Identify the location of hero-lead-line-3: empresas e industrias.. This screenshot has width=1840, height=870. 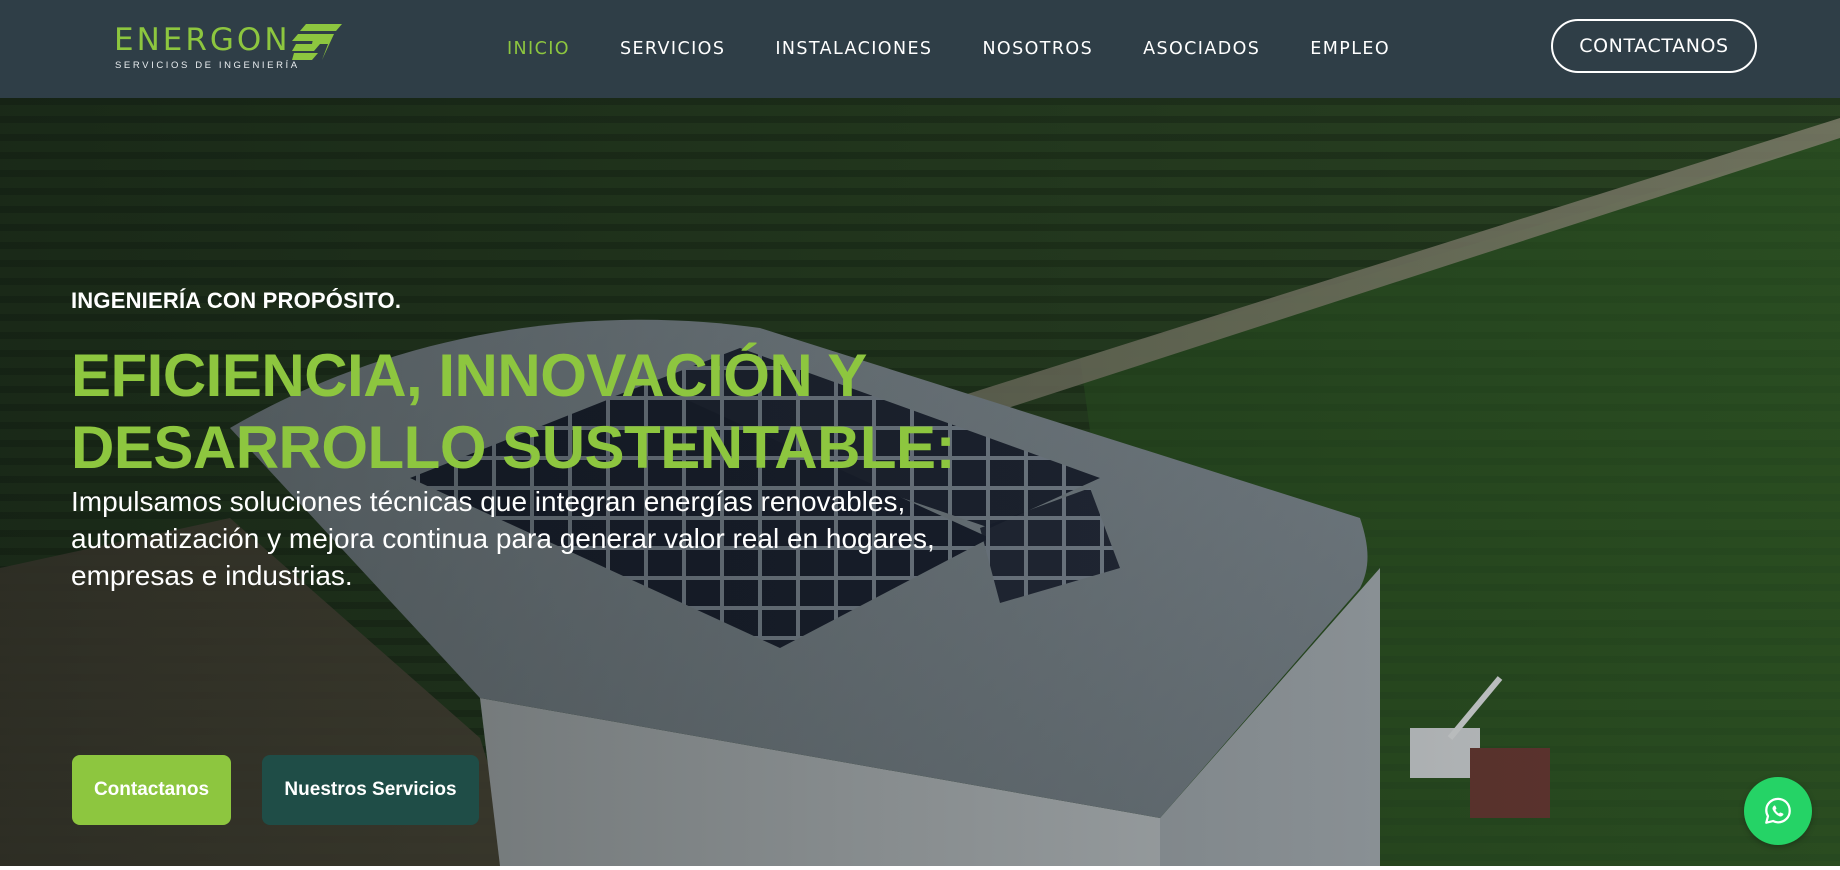
(212, 575).